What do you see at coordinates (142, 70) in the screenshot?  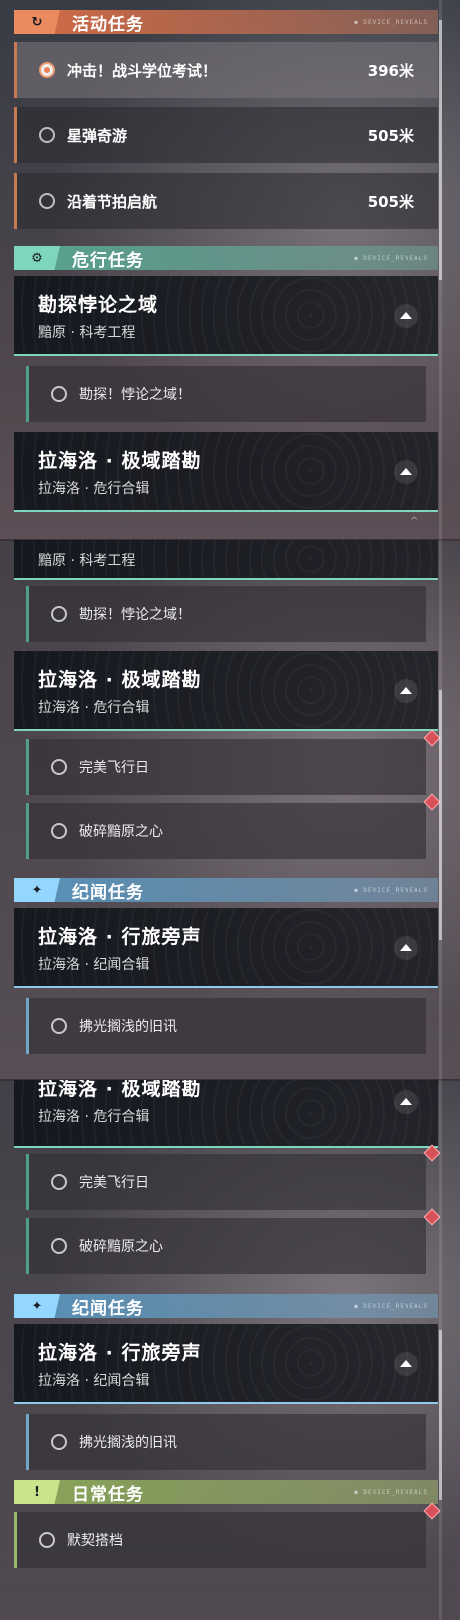 I see `activity-label: 冲击！战斗学位考试！` at bounding box center [142, 70].